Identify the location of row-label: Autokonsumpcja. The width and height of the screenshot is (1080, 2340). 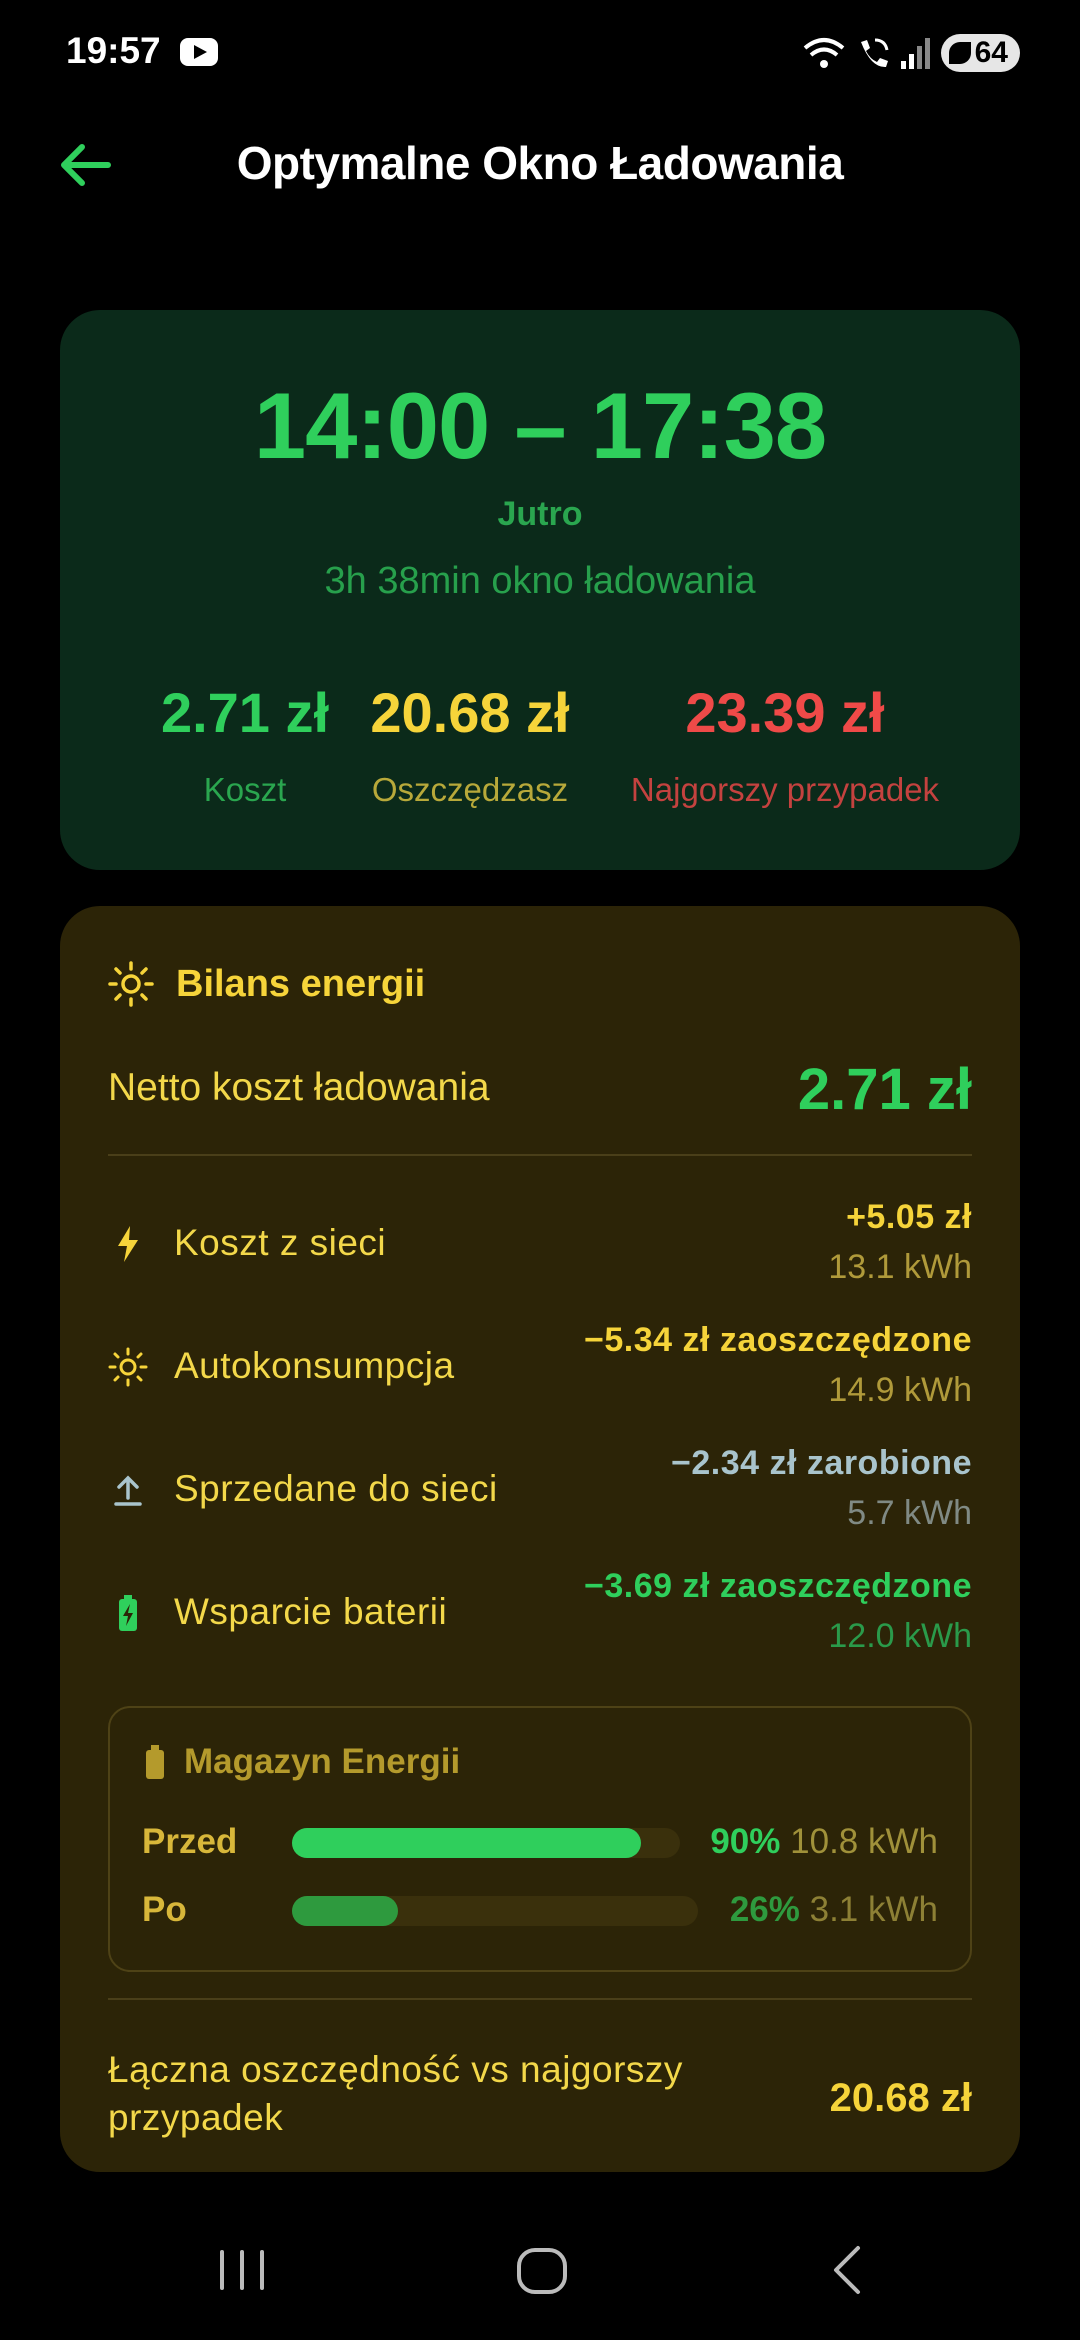
(314, 1365).